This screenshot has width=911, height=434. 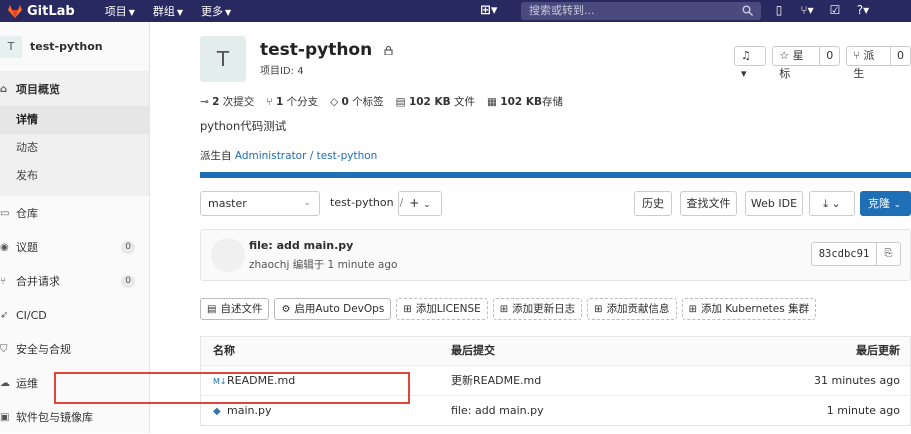 I want to click on project-description: python代码测试, so click(x=243, y=126).